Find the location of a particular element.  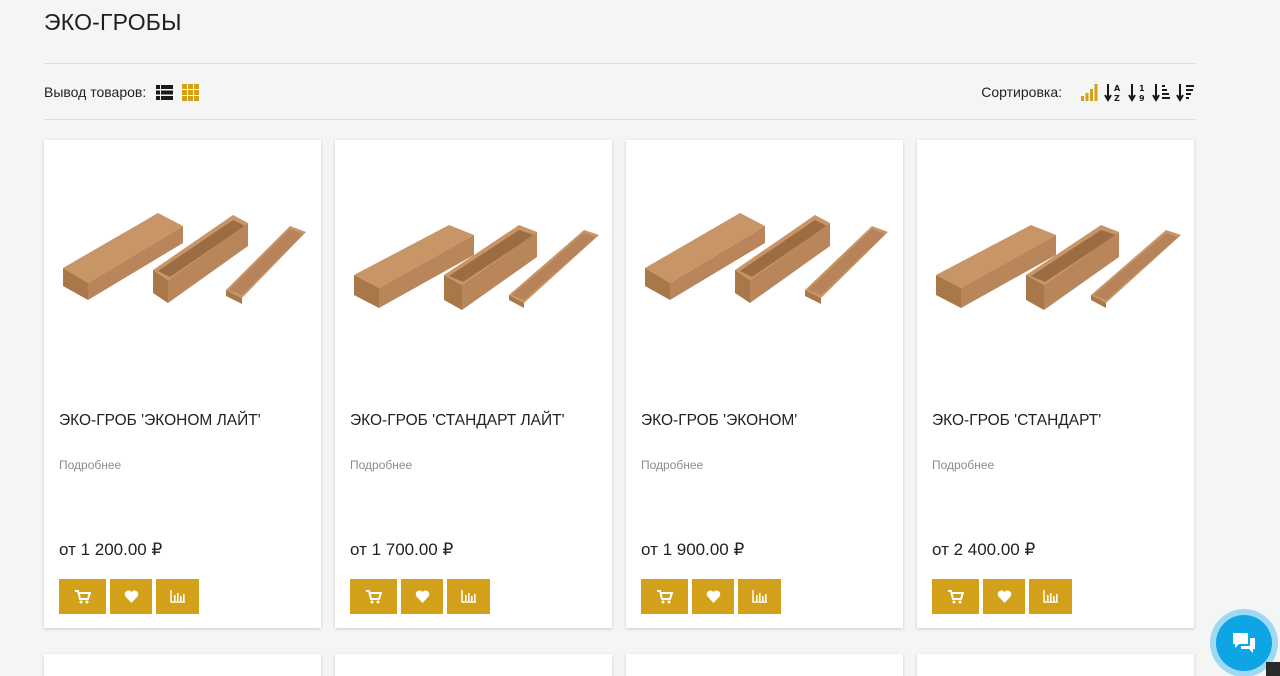

chat-button-inner is located at coordinates (1244, 643).